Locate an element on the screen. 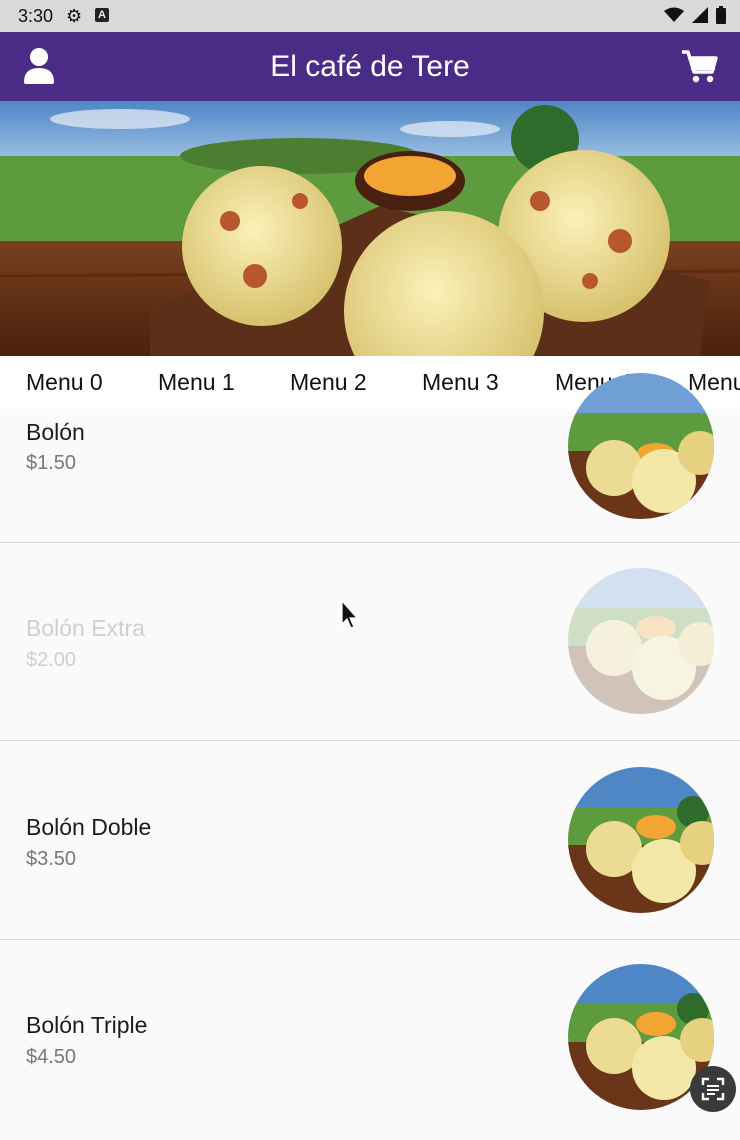 This screenshot has height=1140, width=740. item-price: $4.50 is located at coordinates (51, 1057).